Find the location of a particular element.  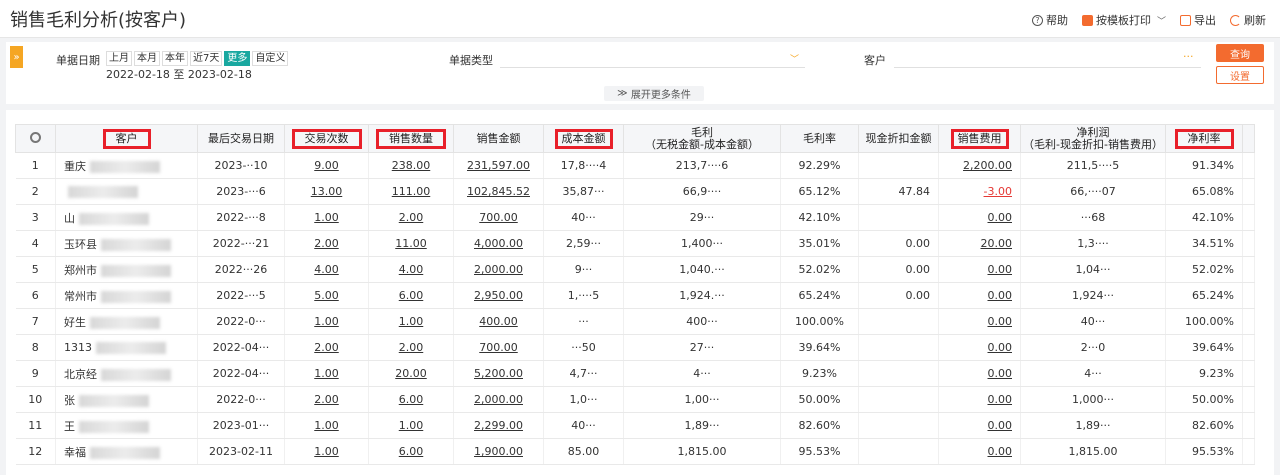

customer-cell: 1313 is located at coordinates (126, 347).